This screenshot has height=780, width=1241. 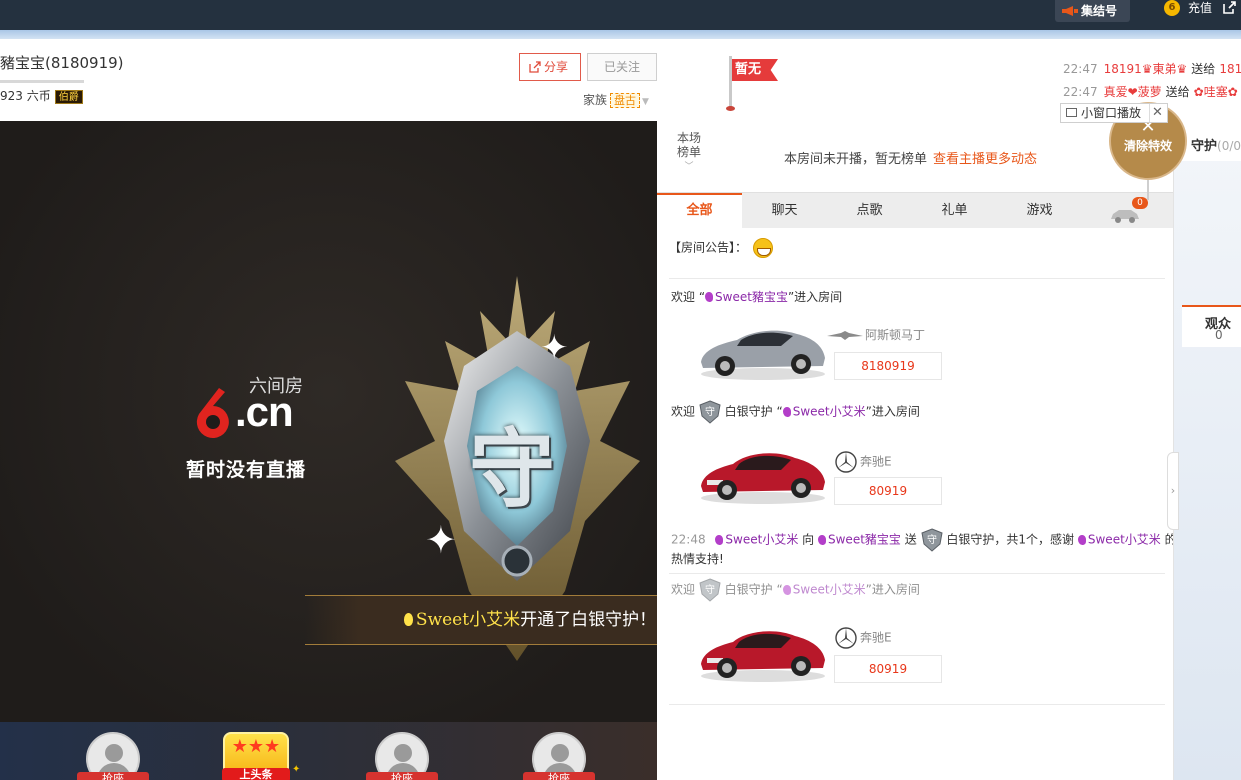 What do you see at coordinates (954, 211) in the screenshot?
I see `tab-gifts: 礼单` at bounding box center [954, 211].